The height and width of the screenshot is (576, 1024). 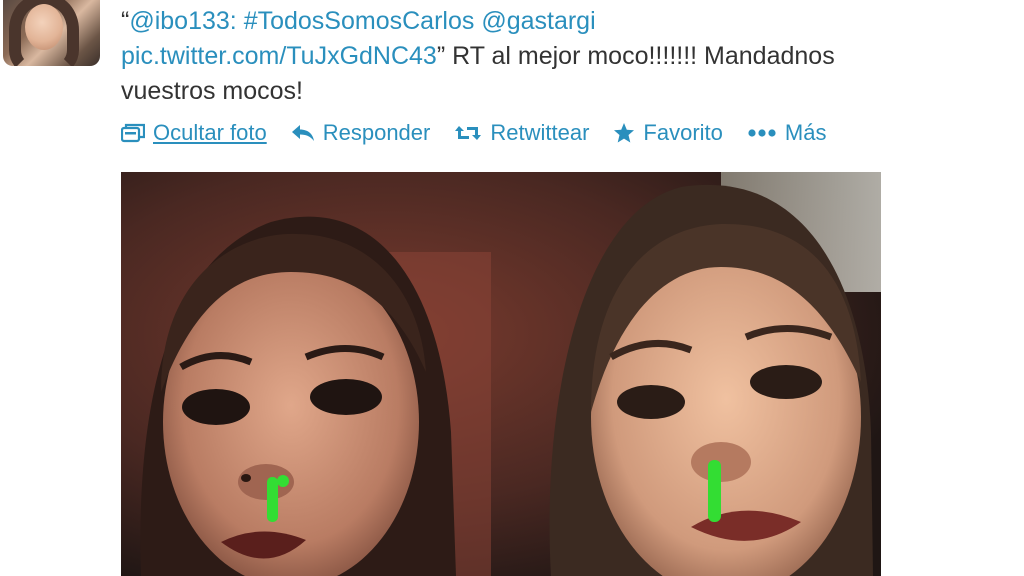 What do you see at coordinates (359, 21) in the screenshot?
I see `hashtag-link: #TodosSomosCarlos` at bounding box center [359, 21].